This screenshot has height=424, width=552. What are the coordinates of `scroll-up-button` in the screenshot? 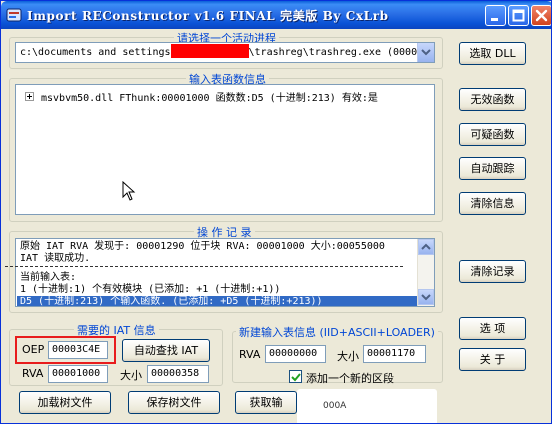 It's located at (426, 247).